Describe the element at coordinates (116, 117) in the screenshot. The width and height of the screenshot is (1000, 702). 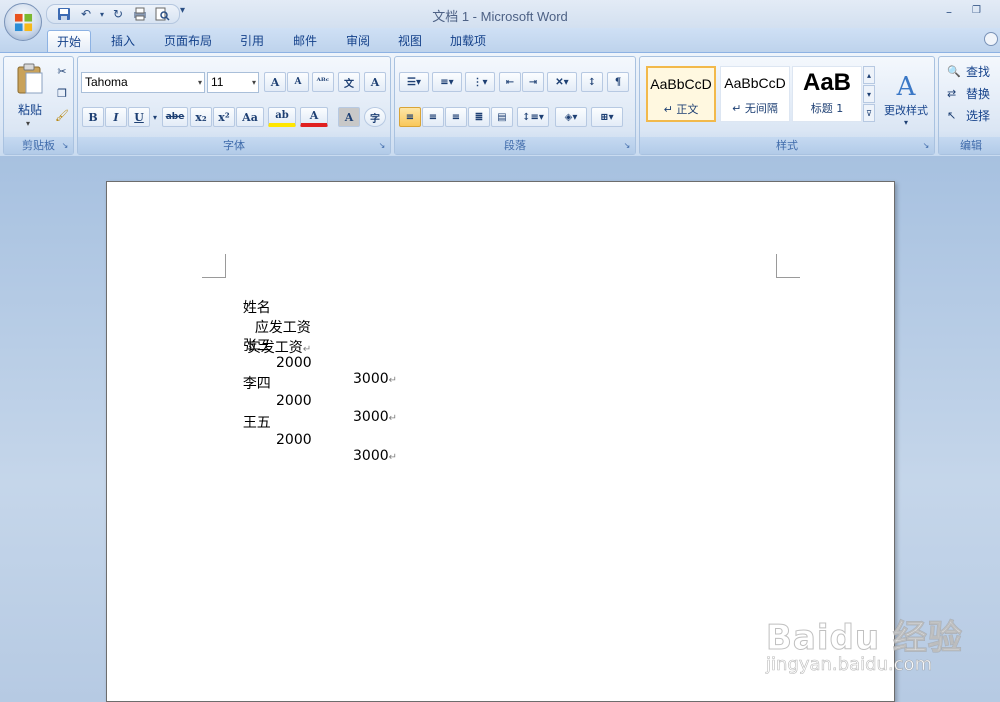
I see `italic-button: I` at that location.